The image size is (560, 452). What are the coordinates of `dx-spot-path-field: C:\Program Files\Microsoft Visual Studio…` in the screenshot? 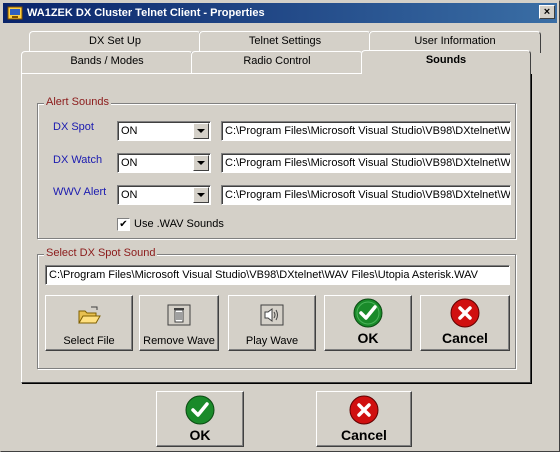 It's located at (366, 131).